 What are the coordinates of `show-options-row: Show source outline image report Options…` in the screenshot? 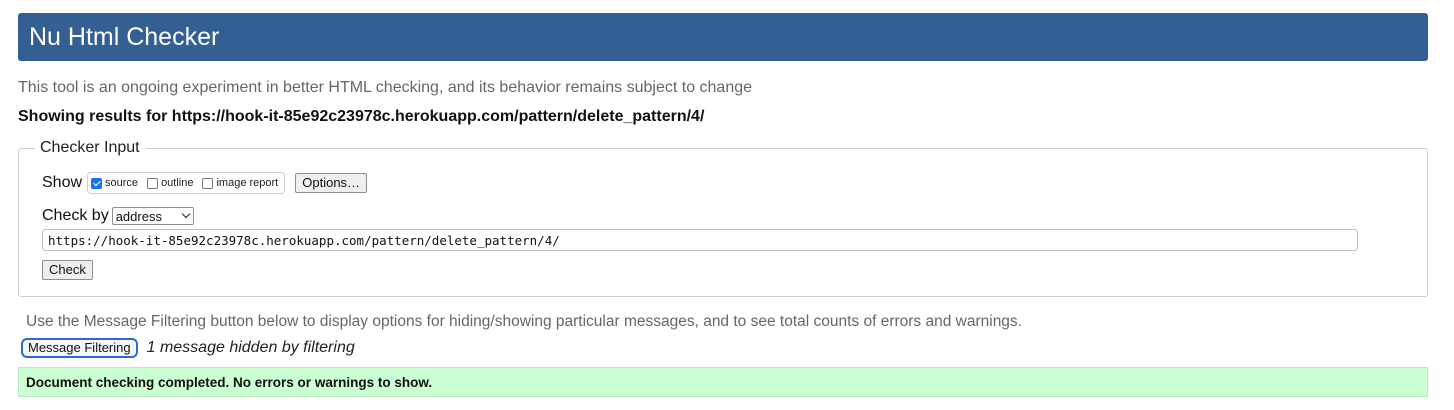 It's located at (205, 183).